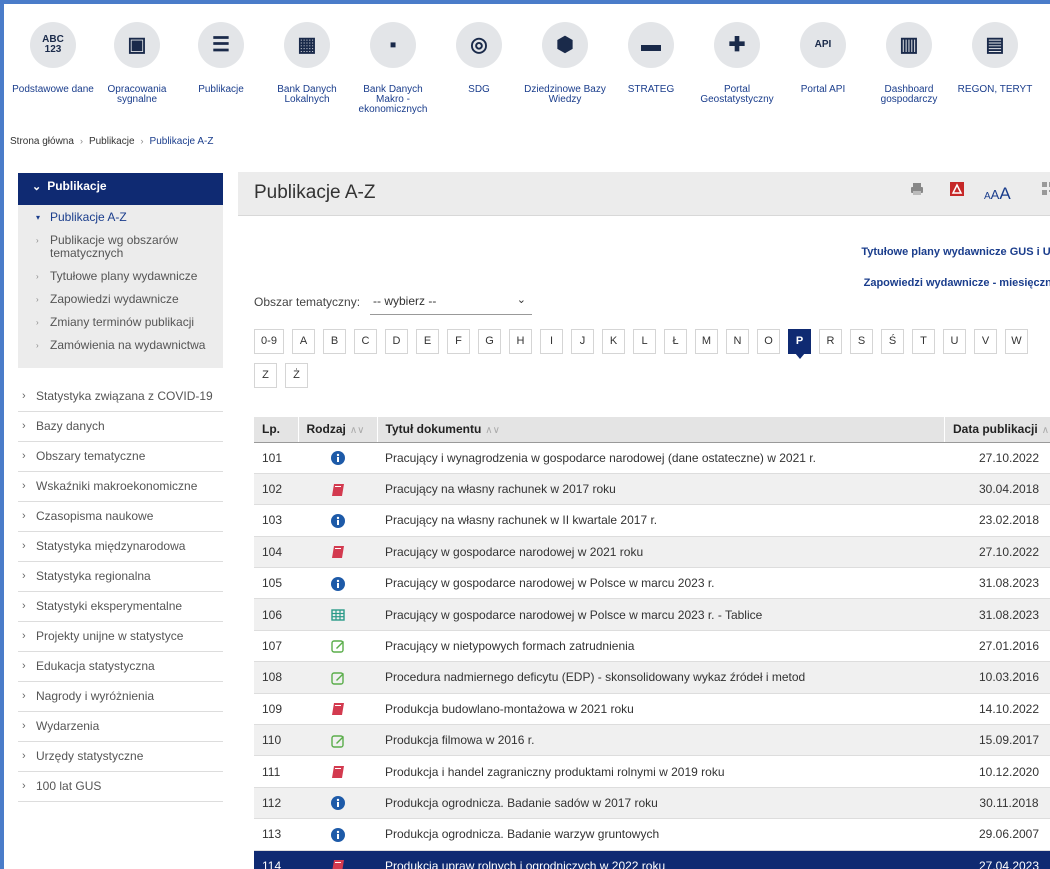 The image size is (1050, 869). I want to click on letter-button: J, so click(582, 341).